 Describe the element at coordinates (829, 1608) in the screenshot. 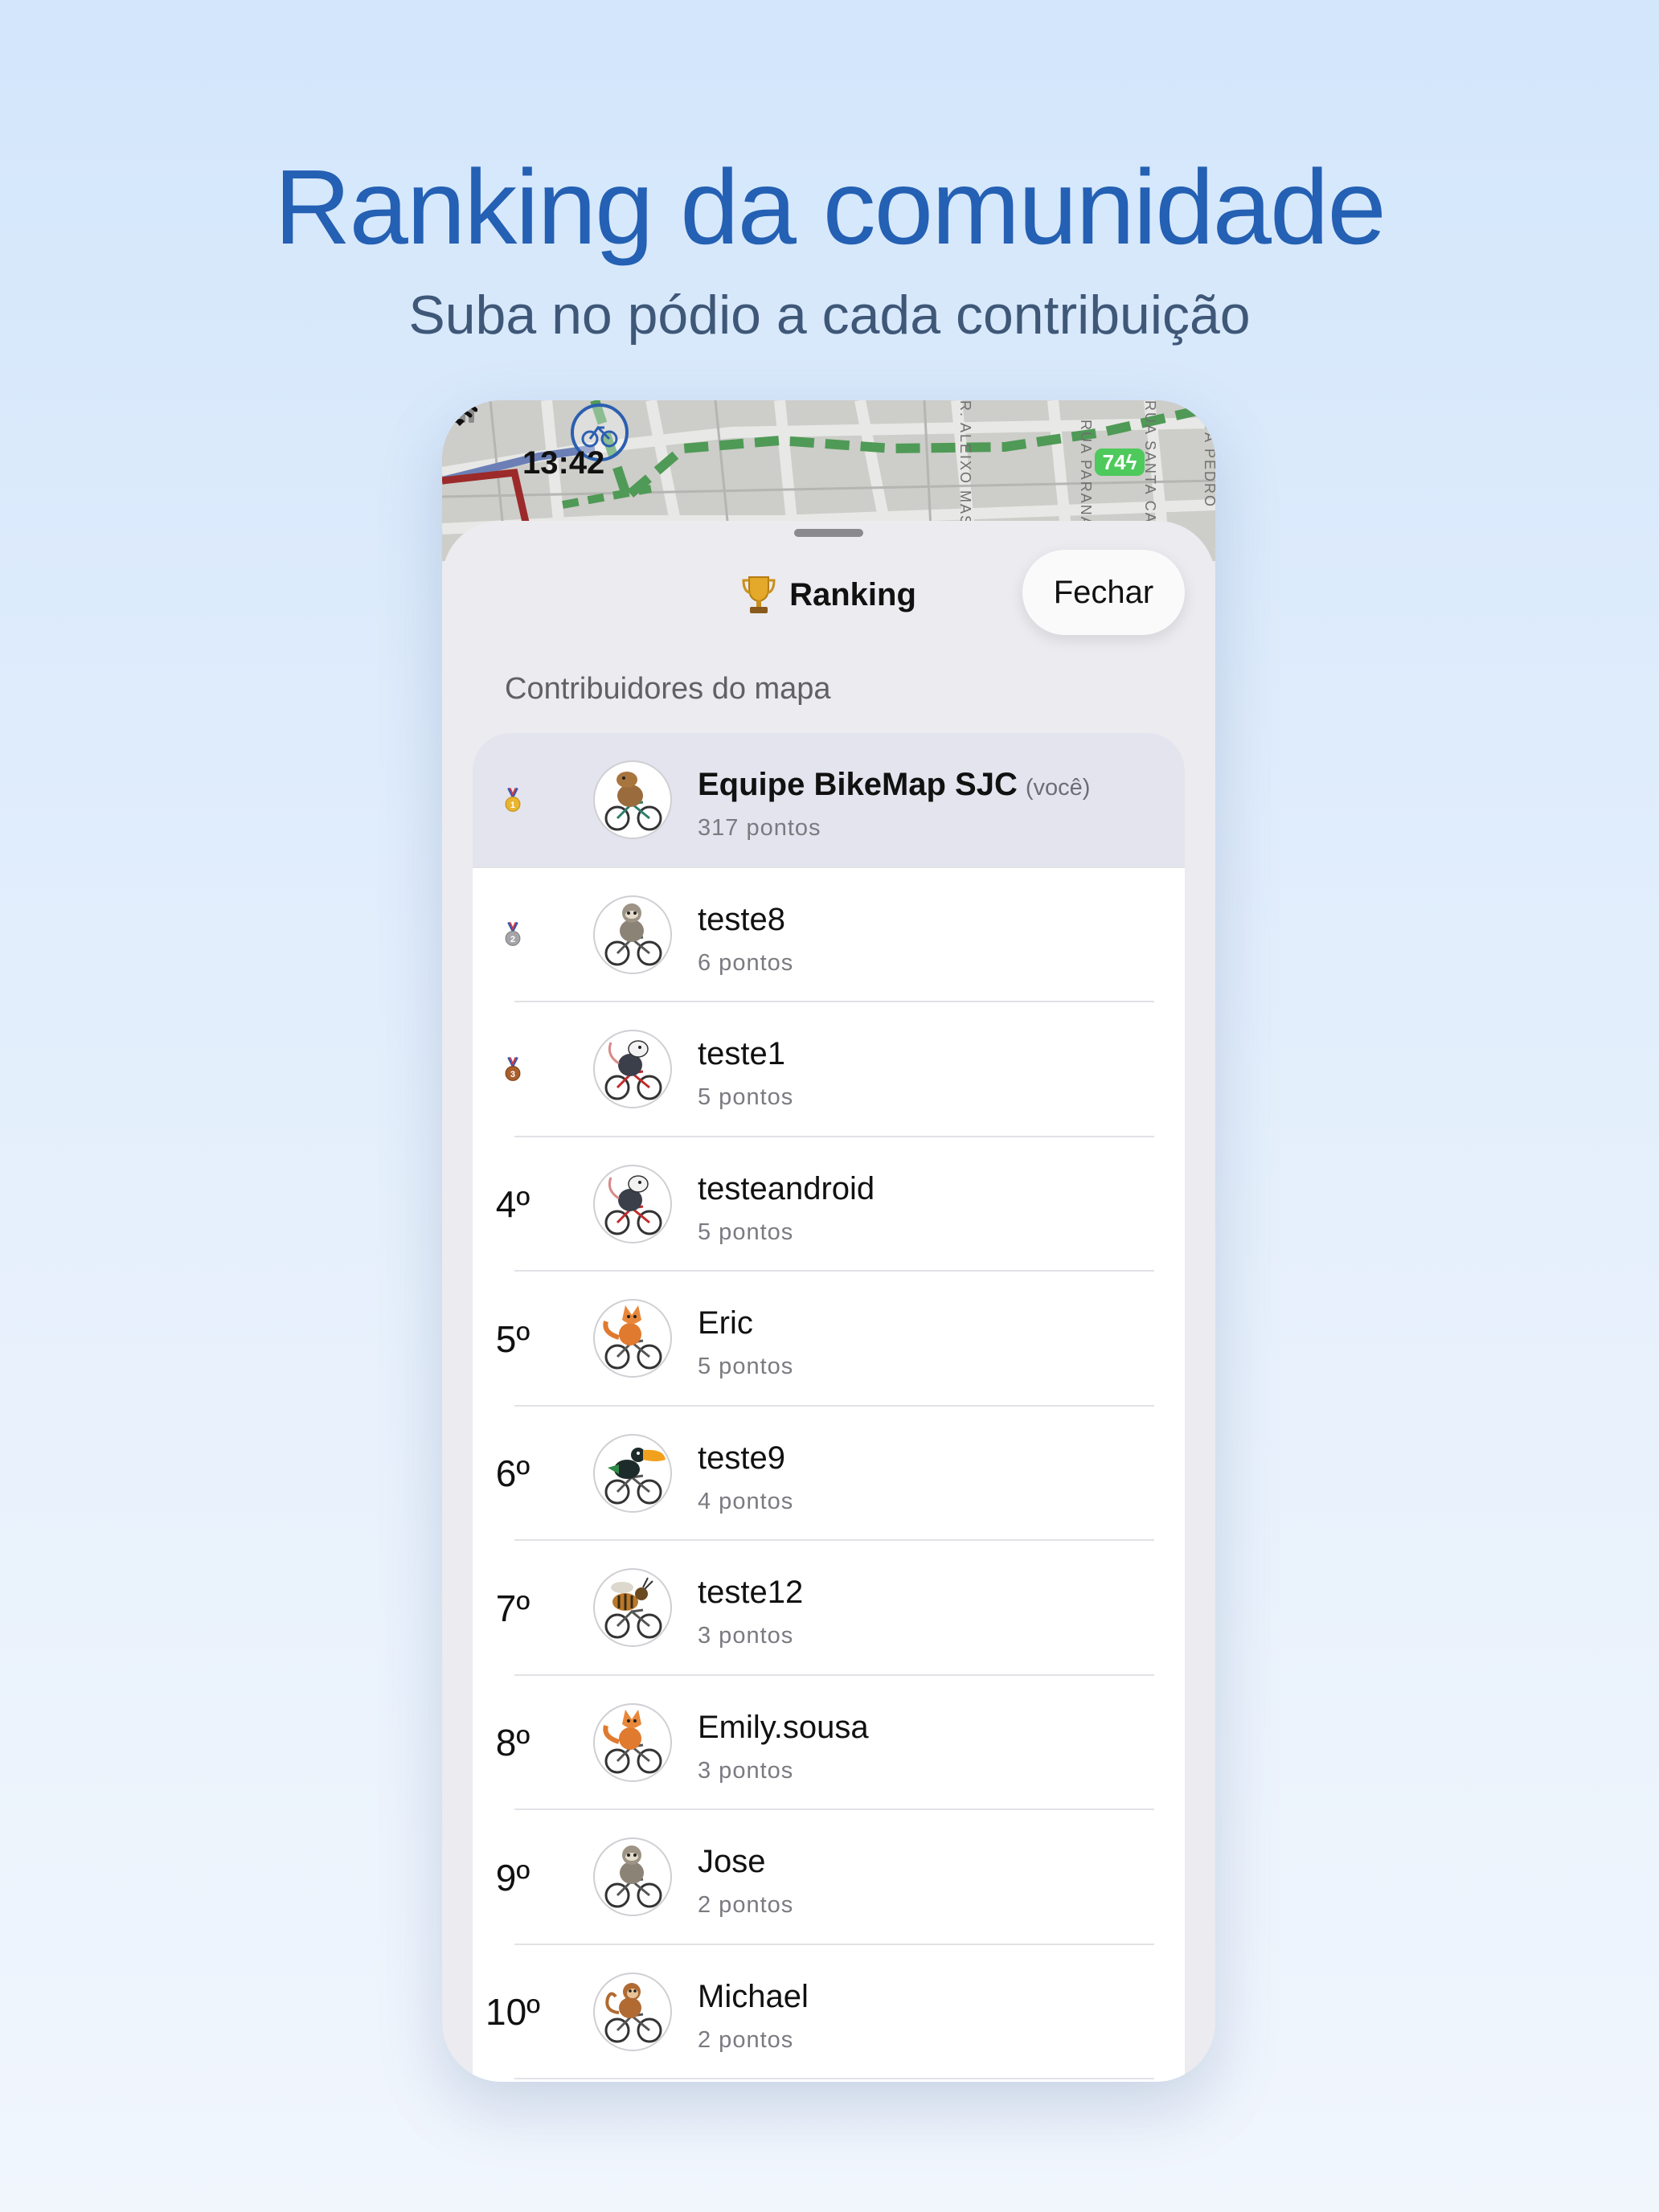

I see `ranking-row: 7º teste12 3 pontos` at that location.